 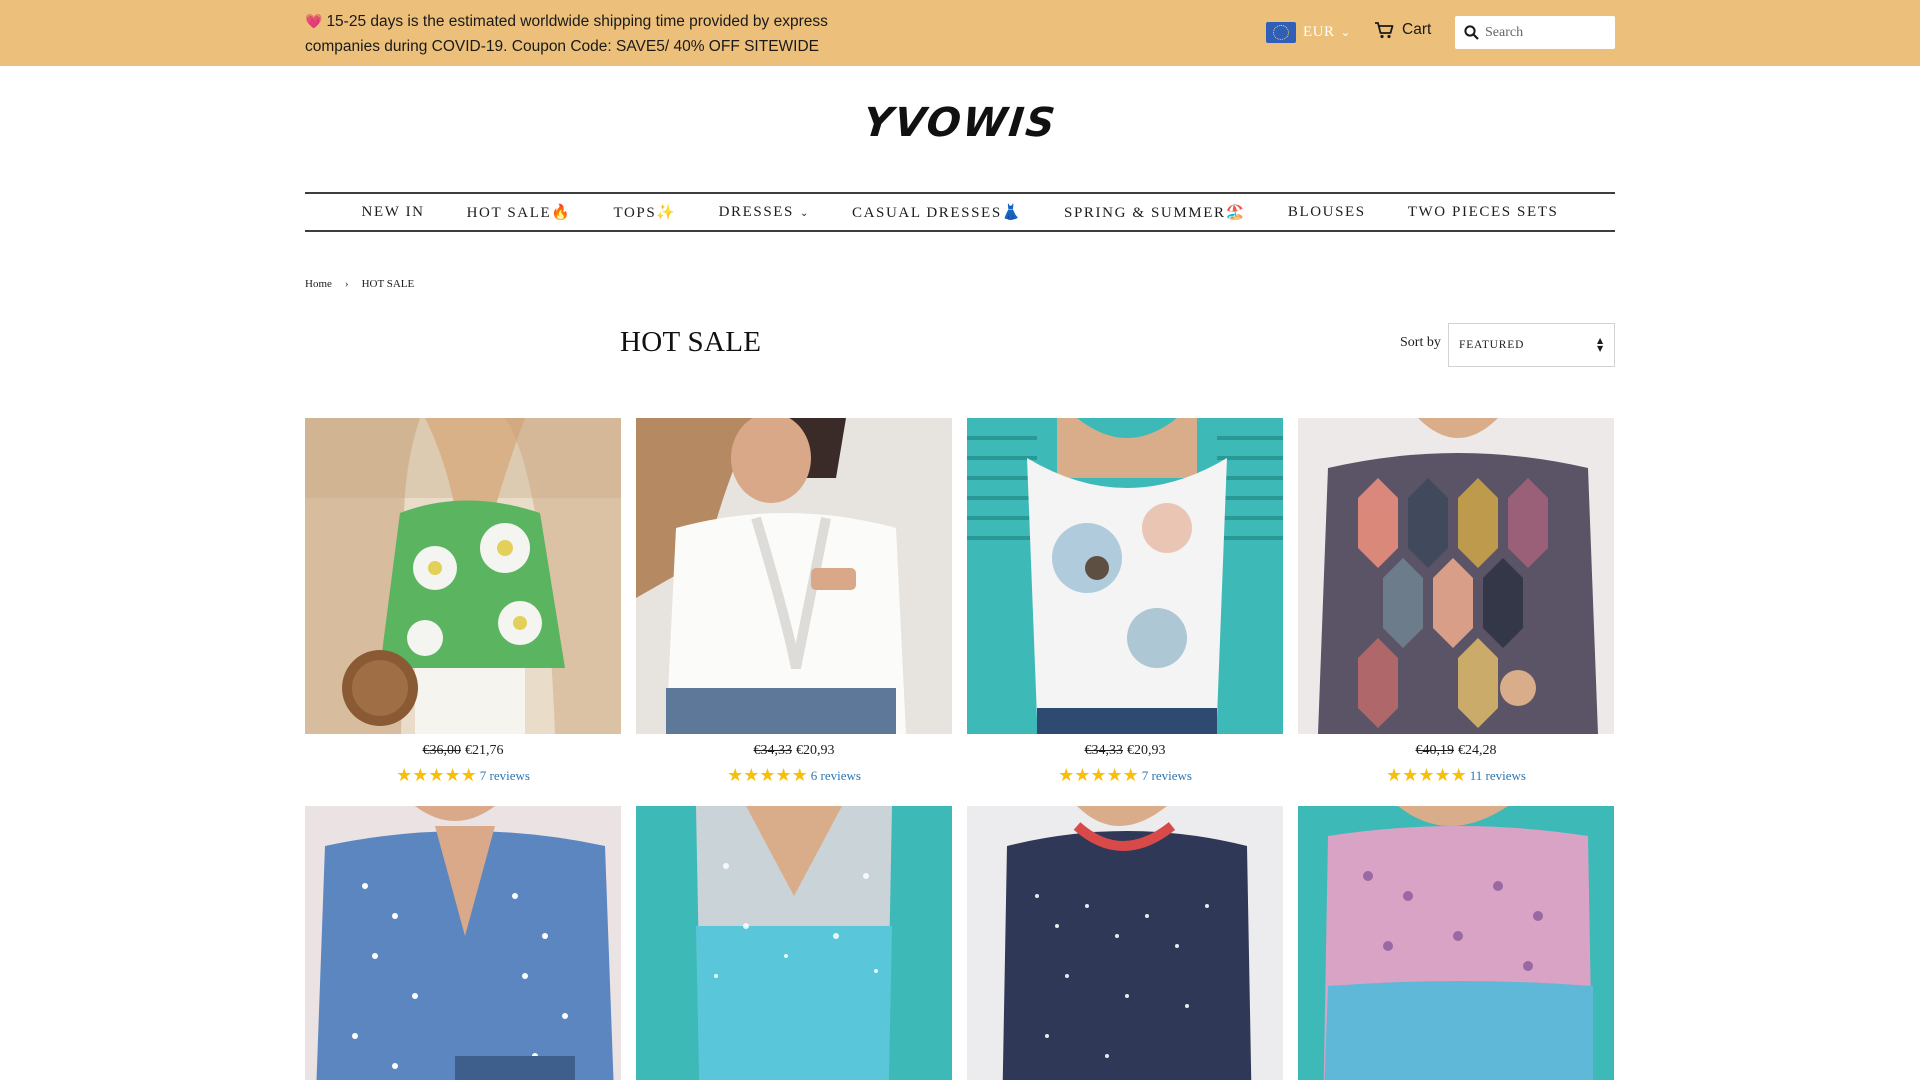 What do you see at coordinates (1547, 32) in the screenshot?
I see `search-input` at bounding box center [1547, 32].